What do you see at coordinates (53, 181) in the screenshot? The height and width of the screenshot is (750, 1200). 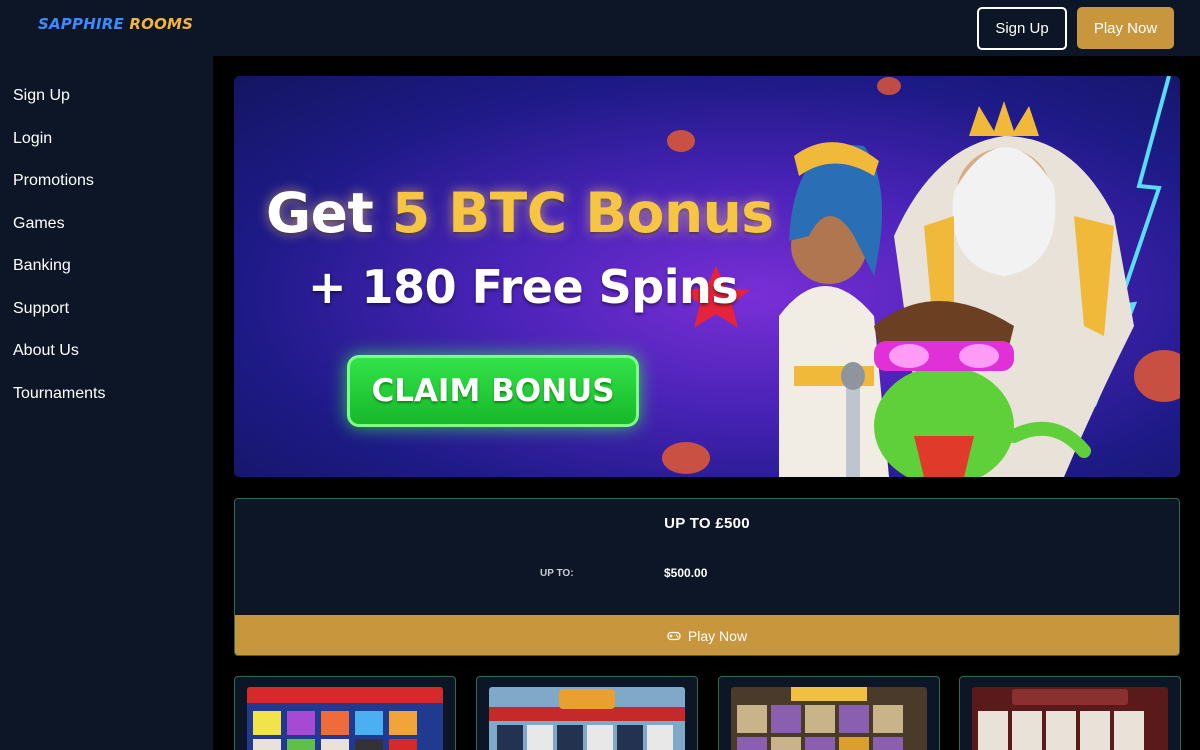 I see `sidebar-item-promotions: Promotions` at bounding box center [53, 181].